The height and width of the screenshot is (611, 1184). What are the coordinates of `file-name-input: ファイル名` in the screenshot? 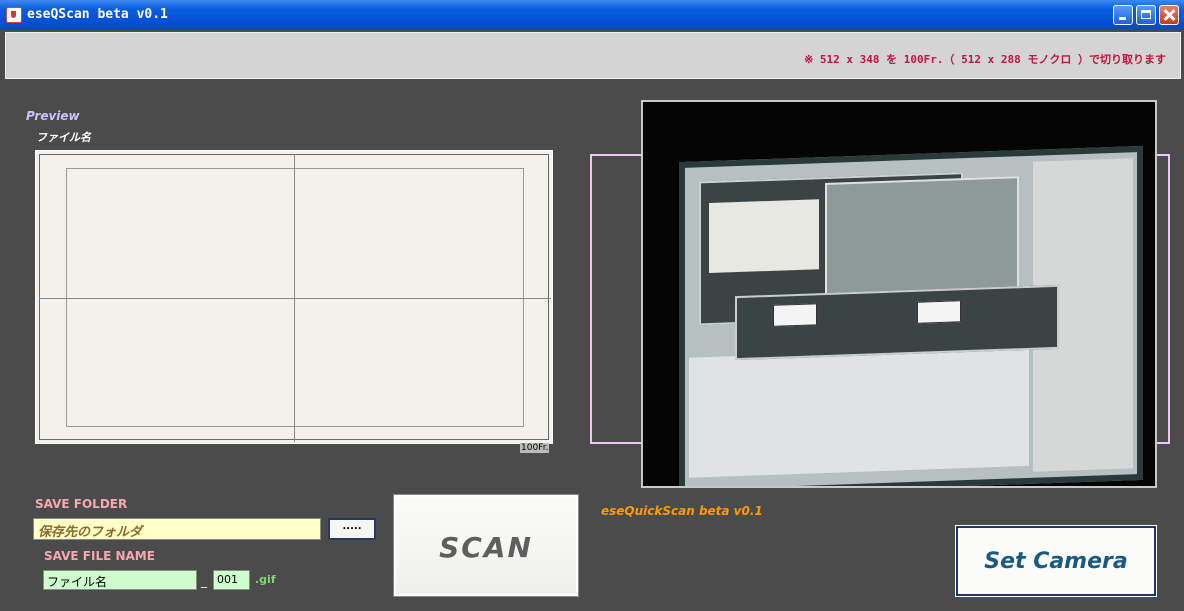 It's located at (120, 580).